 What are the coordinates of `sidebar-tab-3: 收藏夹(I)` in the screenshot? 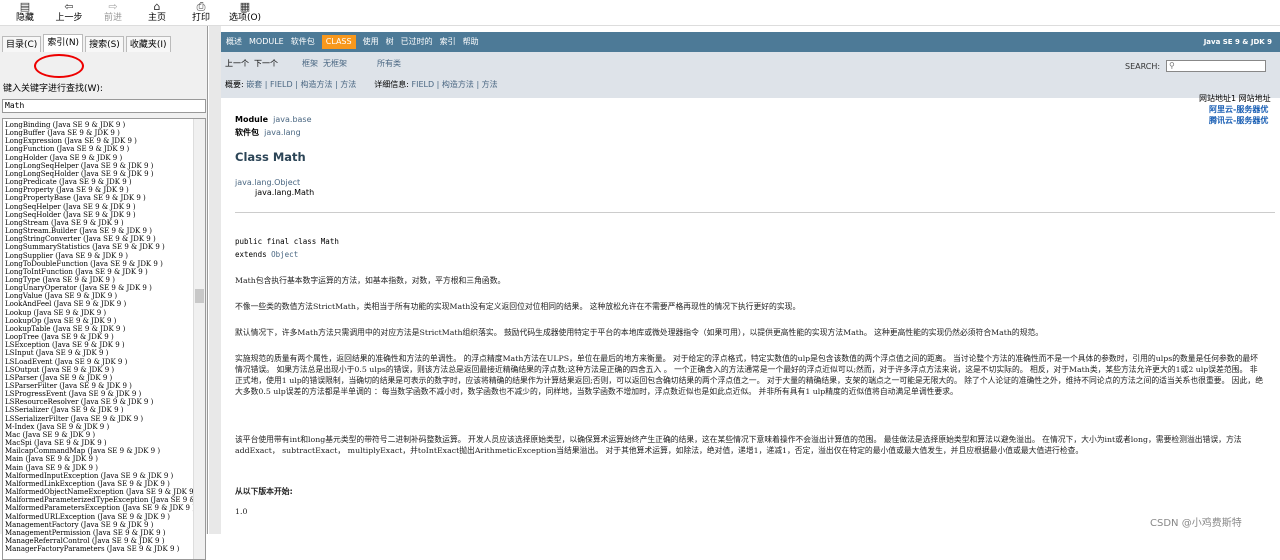 It's located at (148, 44).